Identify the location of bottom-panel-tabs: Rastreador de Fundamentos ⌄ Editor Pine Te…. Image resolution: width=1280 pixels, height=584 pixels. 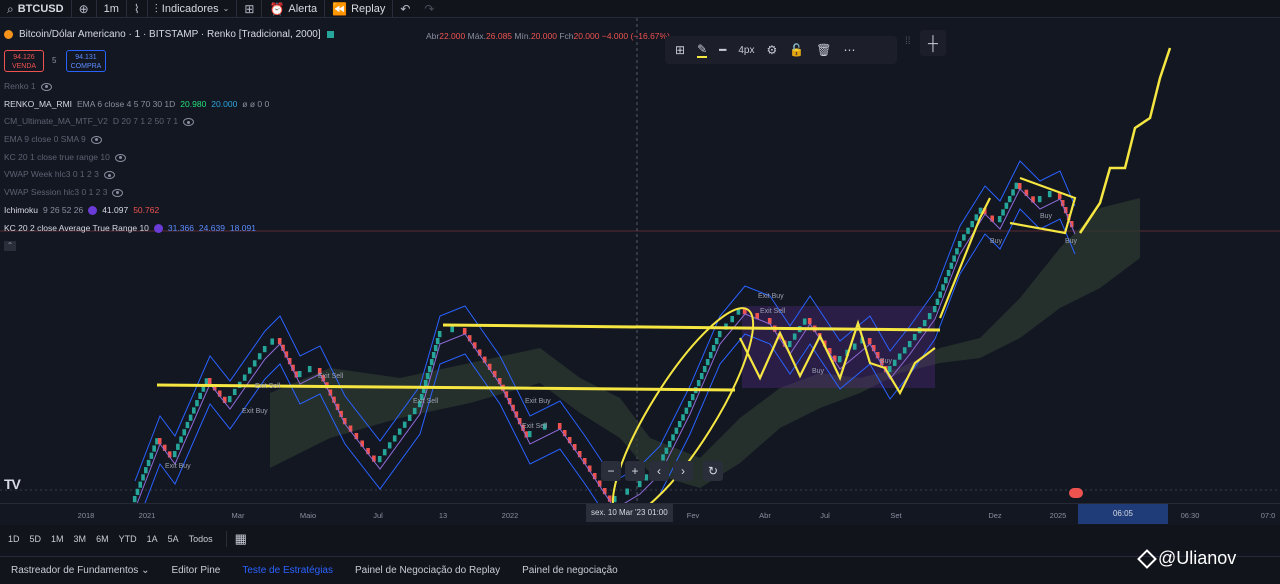
(640, 570).